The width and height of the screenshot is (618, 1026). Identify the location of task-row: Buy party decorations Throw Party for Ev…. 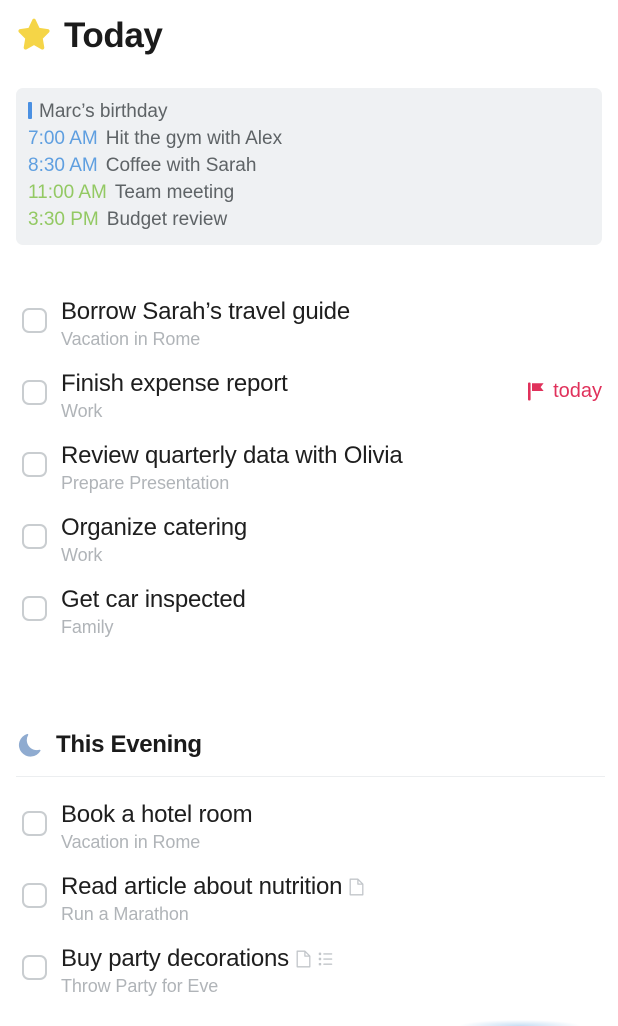
(309, 978).